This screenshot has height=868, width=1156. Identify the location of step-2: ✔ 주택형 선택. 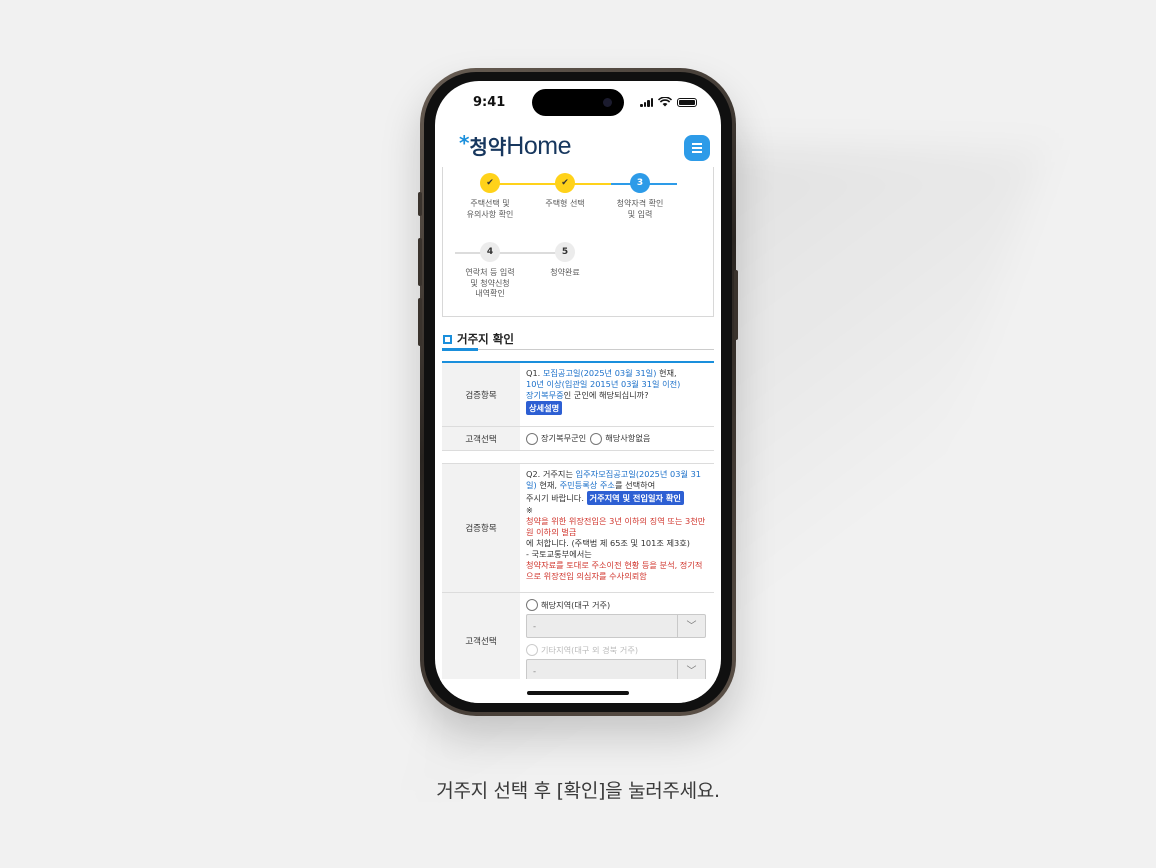
(565, 191).